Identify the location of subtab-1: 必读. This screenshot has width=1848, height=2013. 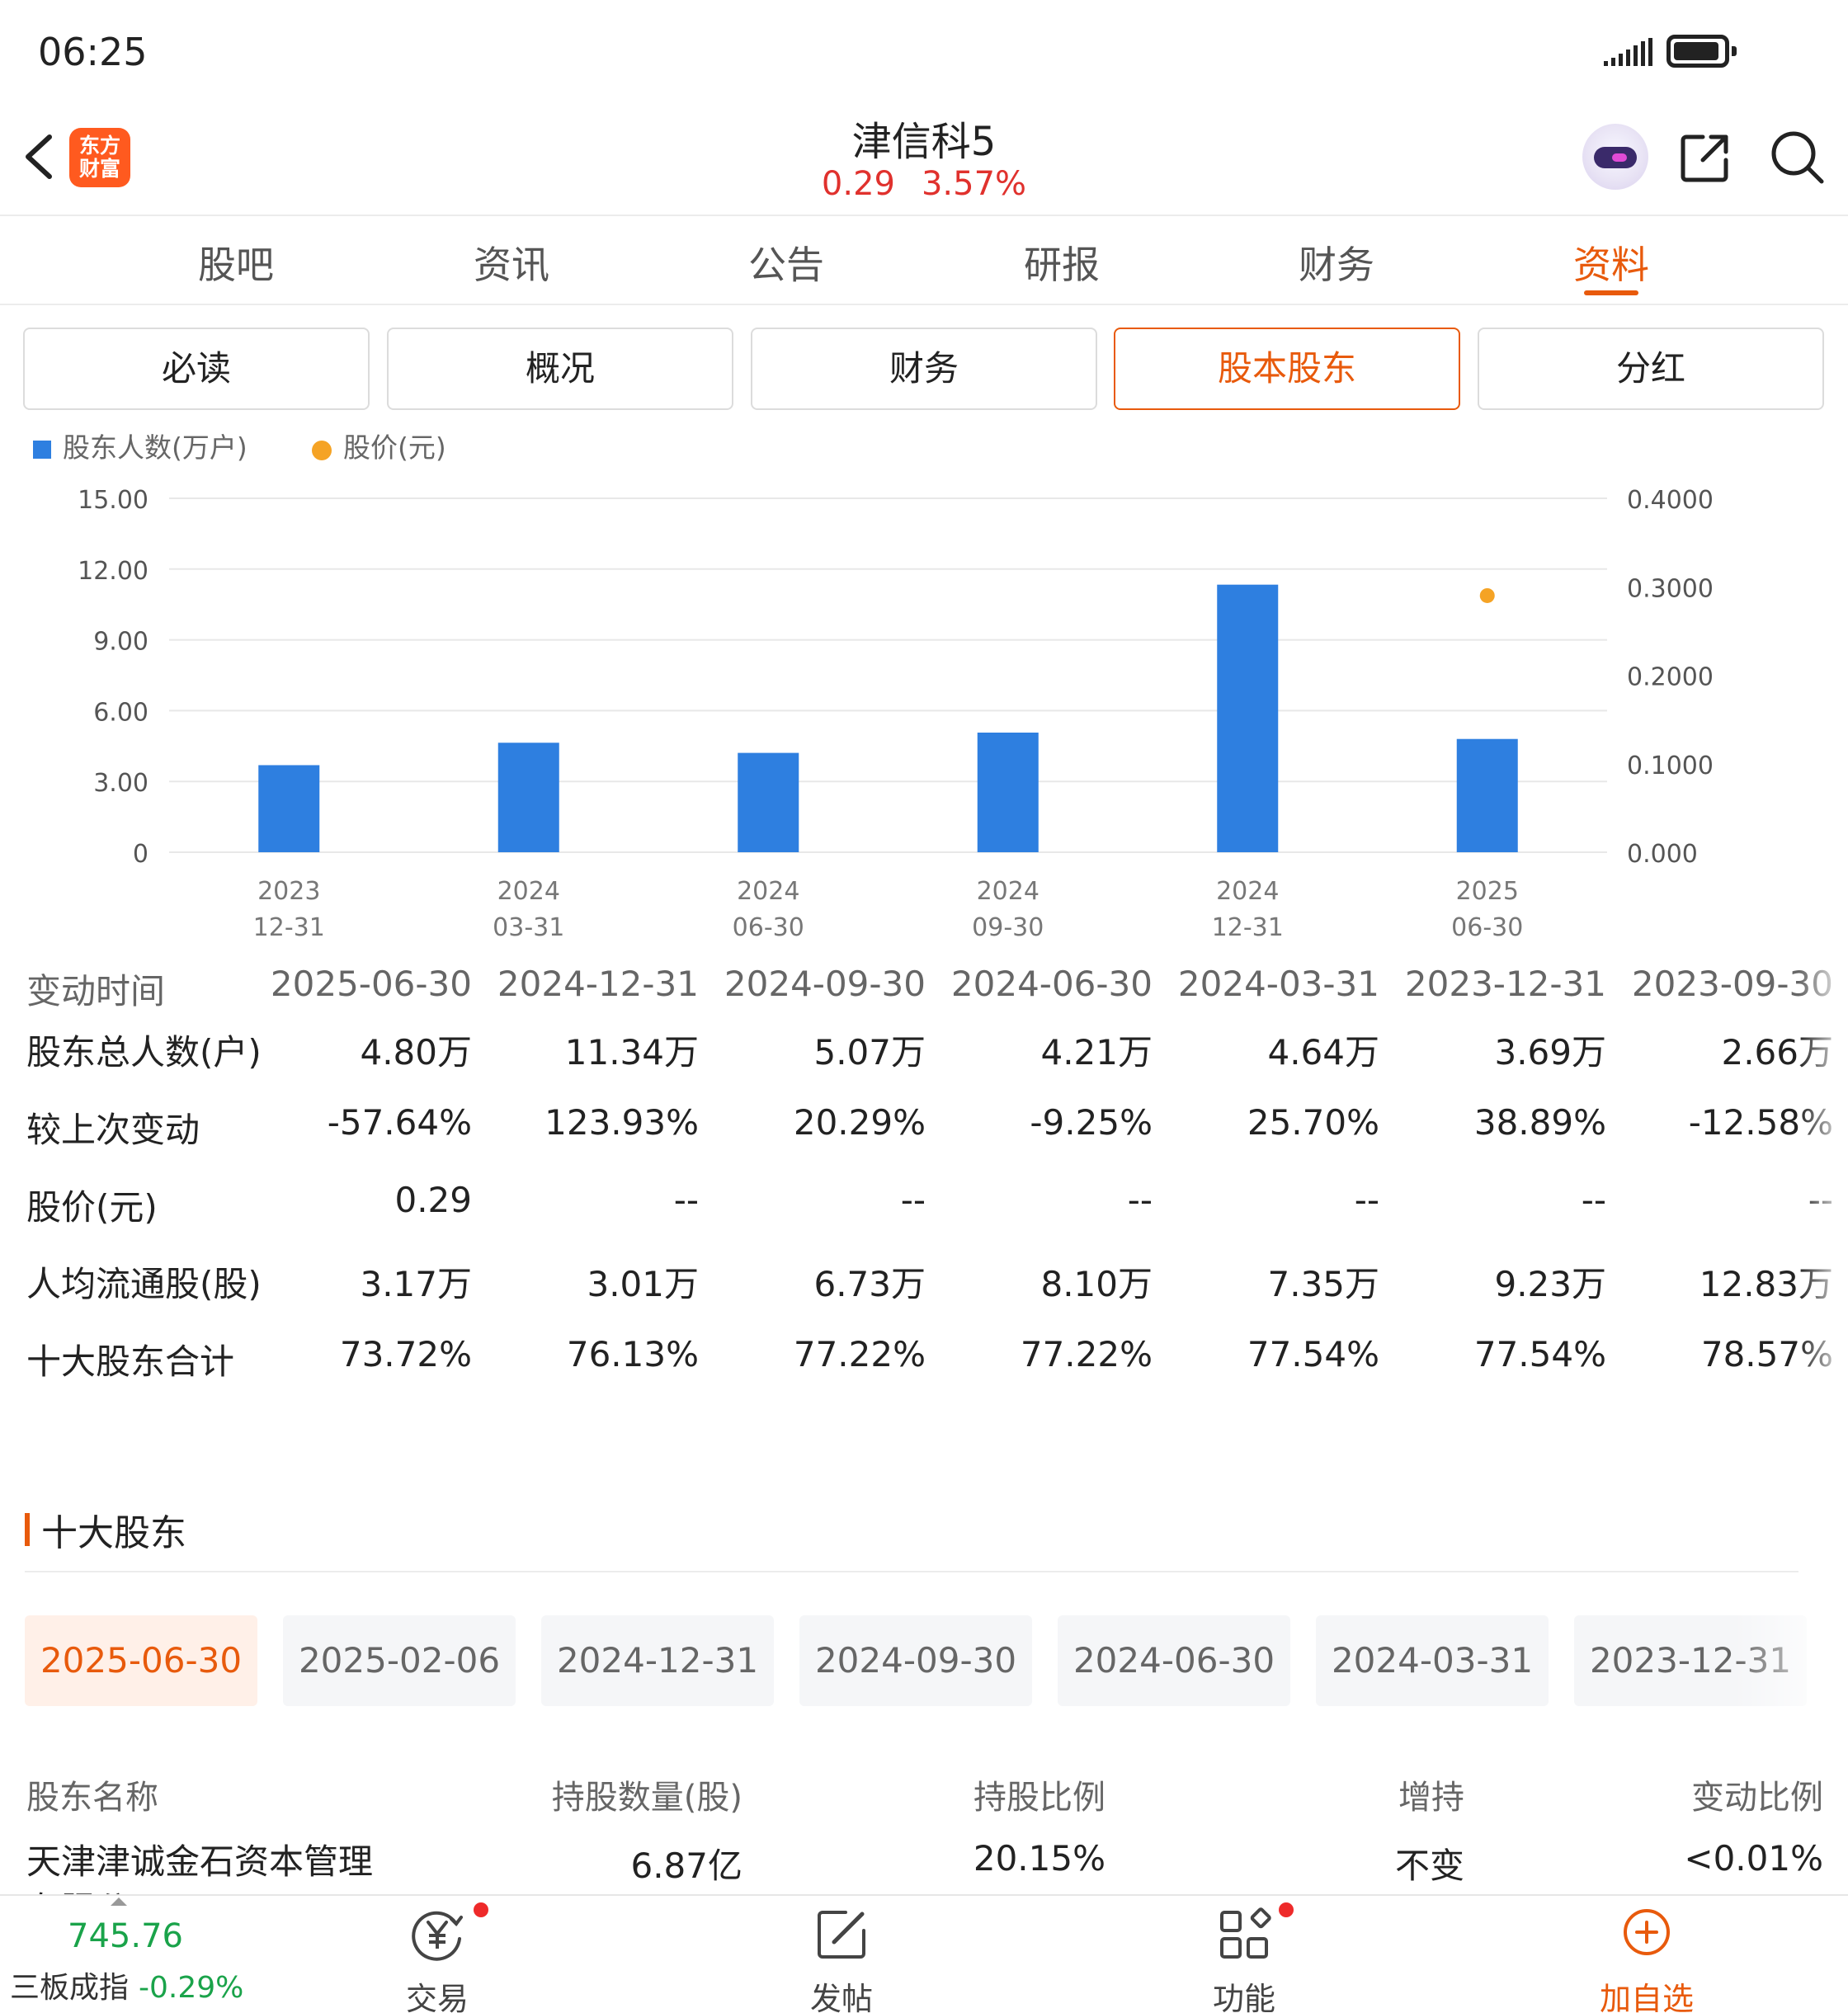
(196, 369).